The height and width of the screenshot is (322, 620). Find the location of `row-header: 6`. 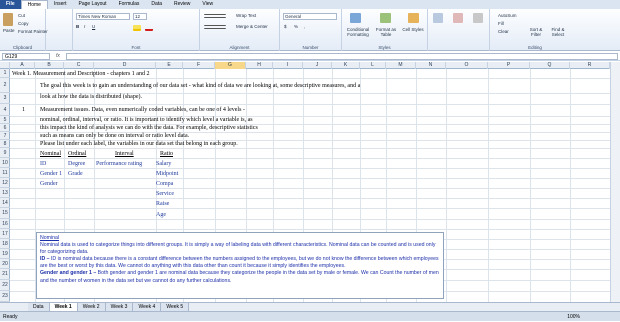

row-header: 6 is located at coordinates (5, 128).